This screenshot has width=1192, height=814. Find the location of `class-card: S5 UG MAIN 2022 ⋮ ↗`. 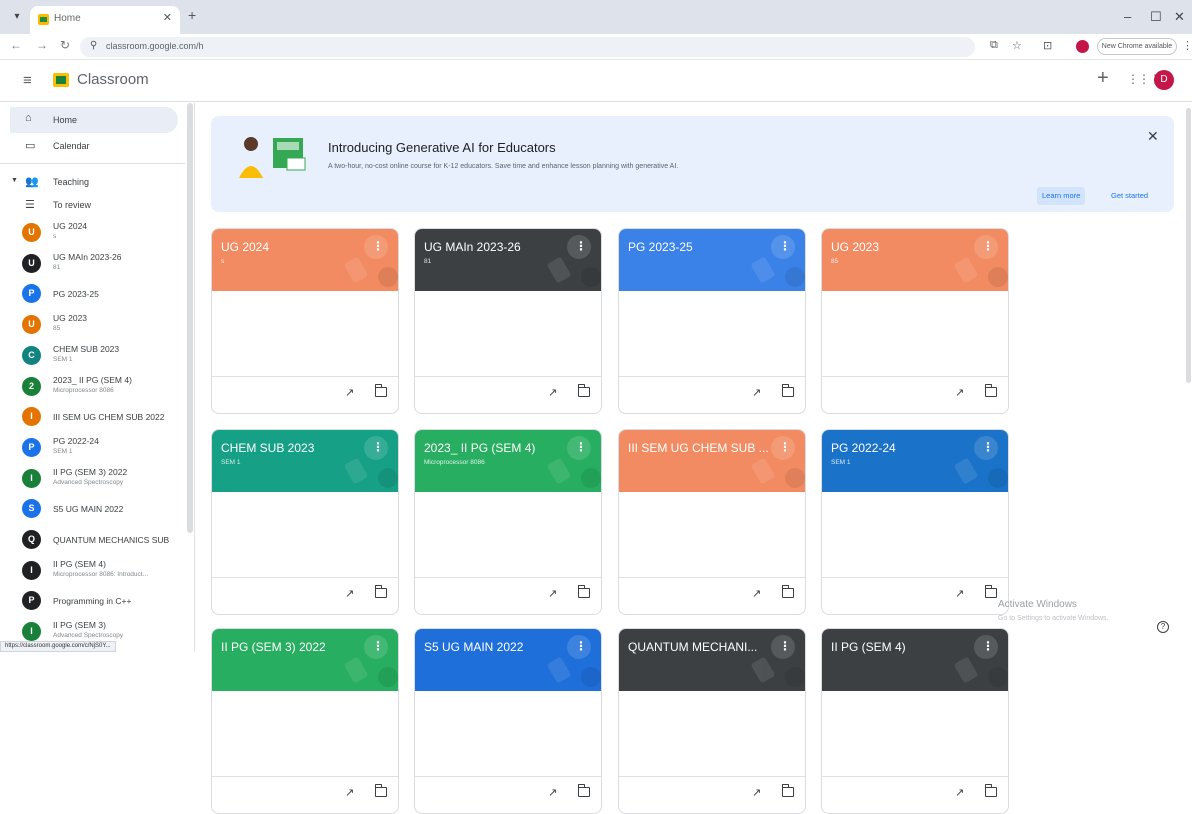

class-card: S5 UG MAIN 2022 ⋮ ↗ is located at coordinates (508, 721).